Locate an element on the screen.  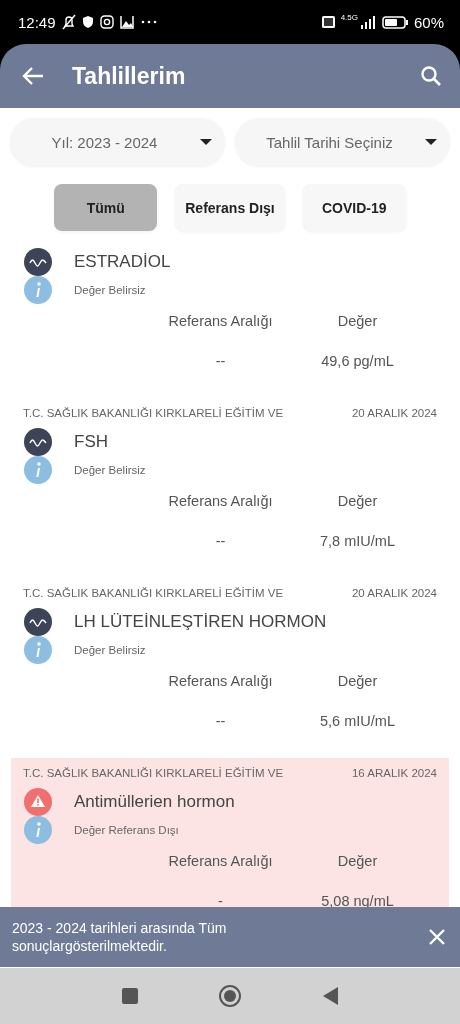
test-name: FSH is located at coordinates (91, 442).